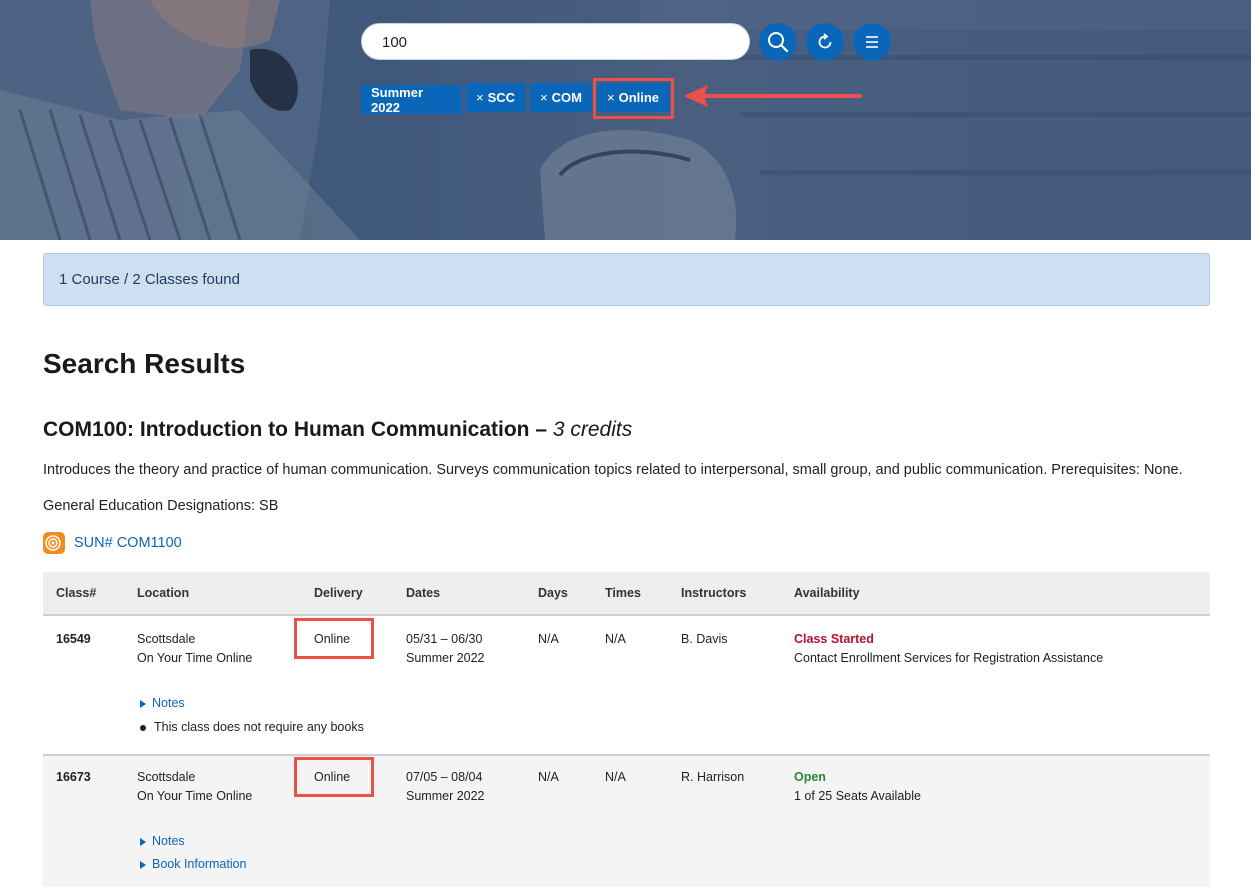  I want to click on column-header-times: Times, so click(623, 593).